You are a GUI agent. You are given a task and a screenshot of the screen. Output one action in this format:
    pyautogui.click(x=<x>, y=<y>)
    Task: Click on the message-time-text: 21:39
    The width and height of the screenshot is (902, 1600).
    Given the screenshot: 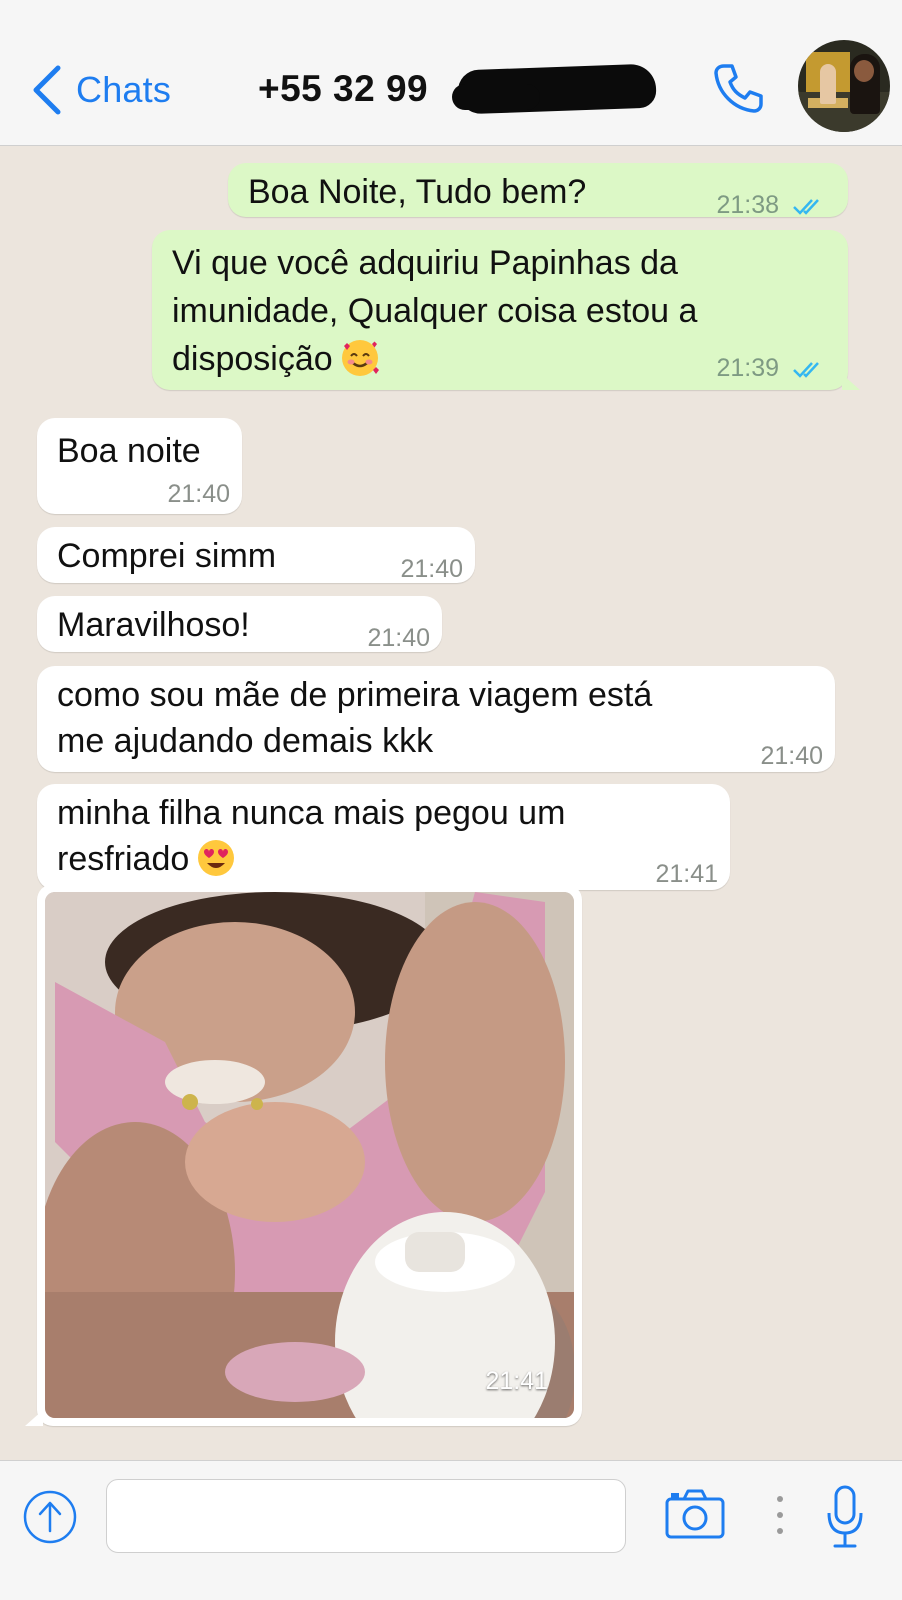 What is the action you would take?
    pyautogui.click(x=748, y=368)
    